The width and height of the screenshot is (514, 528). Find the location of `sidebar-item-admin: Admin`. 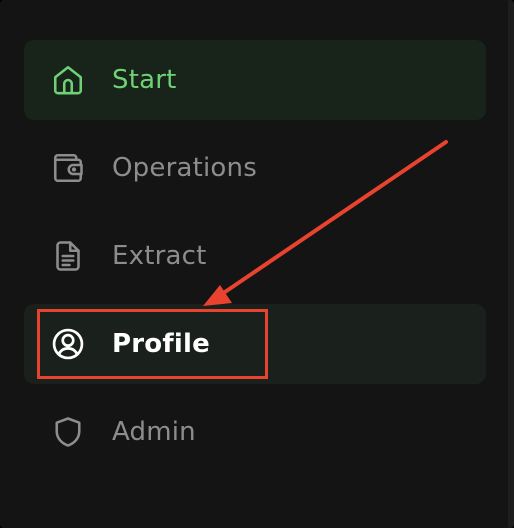

sidebar-item-admin: Admin is located at coordinates (255, 432).